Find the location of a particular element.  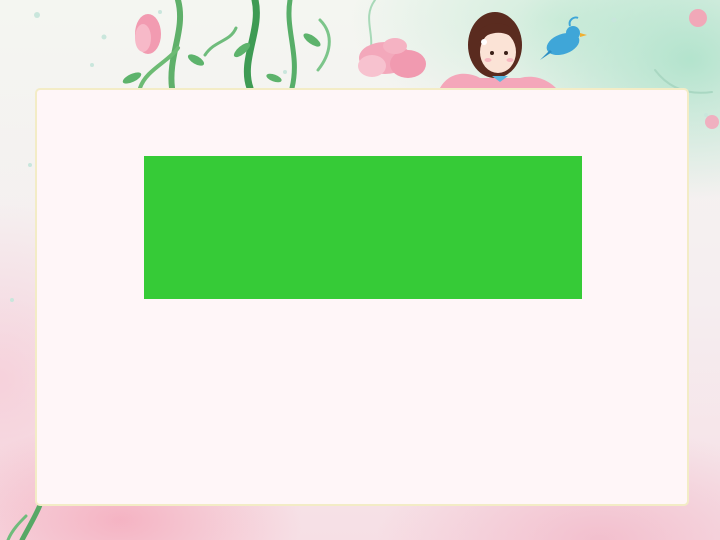

girl-illustration is located at coordinates (498, 50).